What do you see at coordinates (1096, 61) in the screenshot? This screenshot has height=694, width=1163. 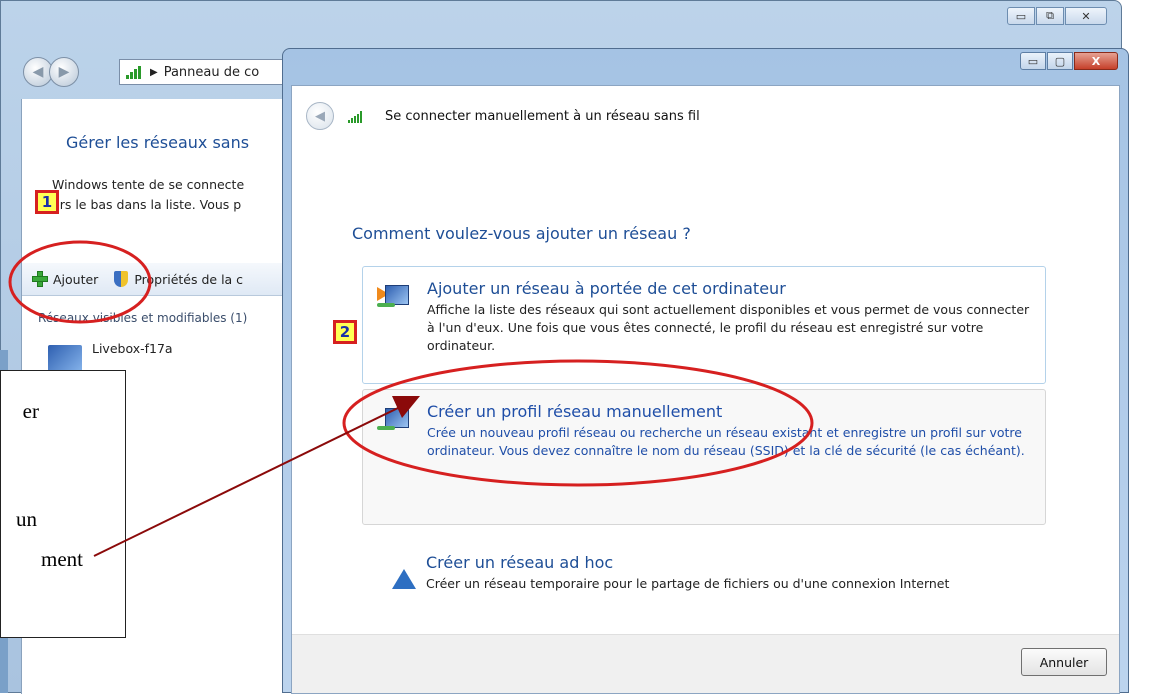 I see `dialog-close-button: X` at bounding box center [1096, 61].